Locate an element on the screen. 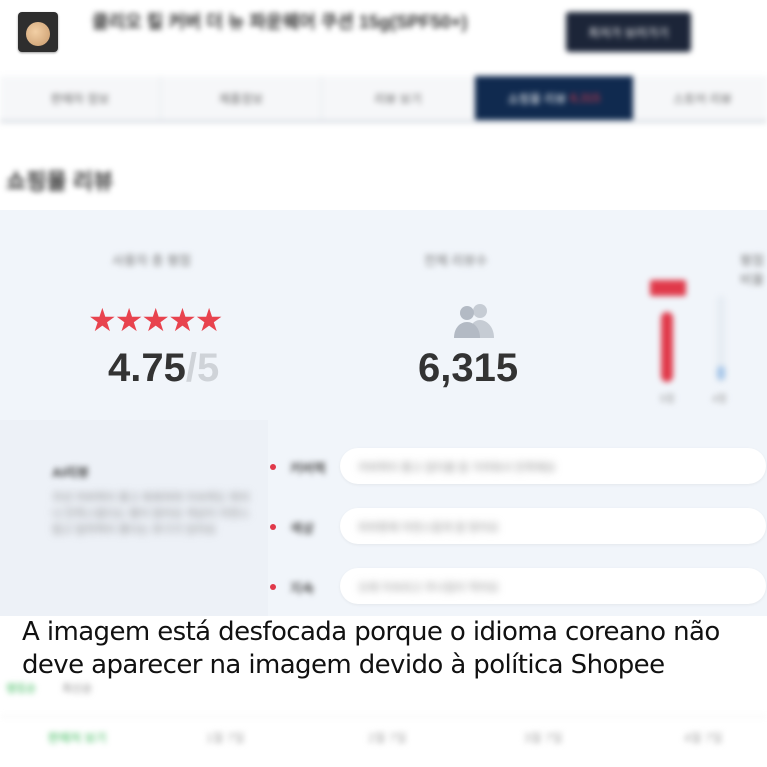 The width and height of the screenshot is (767, 767). tab-reviews: 리뷰 보기 is located at coordinates (398, 98).